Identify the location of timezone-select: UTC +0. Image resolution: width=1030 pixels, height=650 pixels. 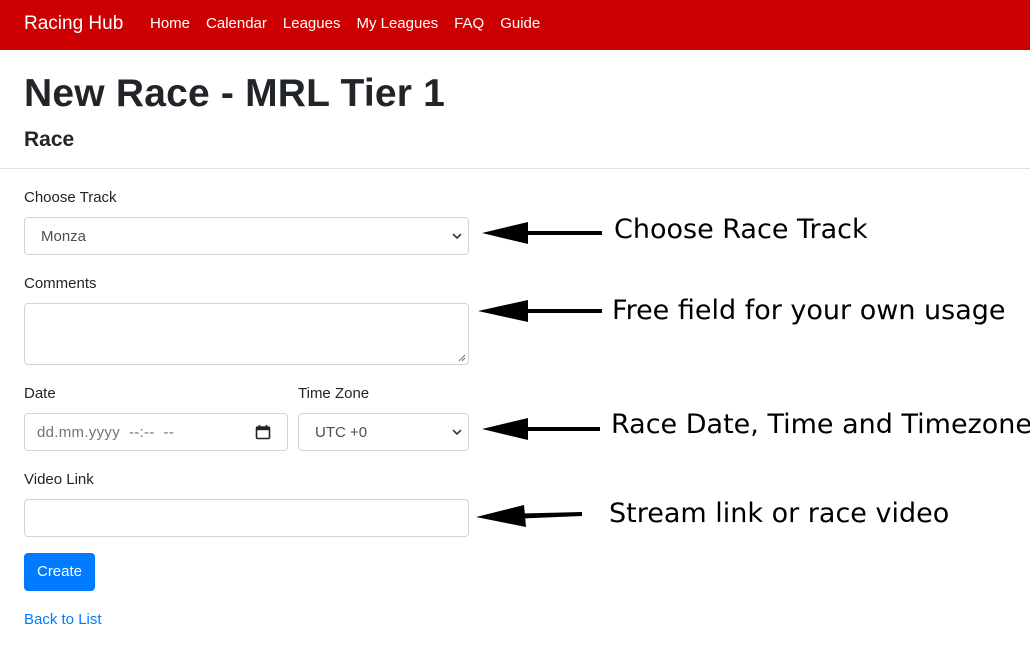
(383, 432).